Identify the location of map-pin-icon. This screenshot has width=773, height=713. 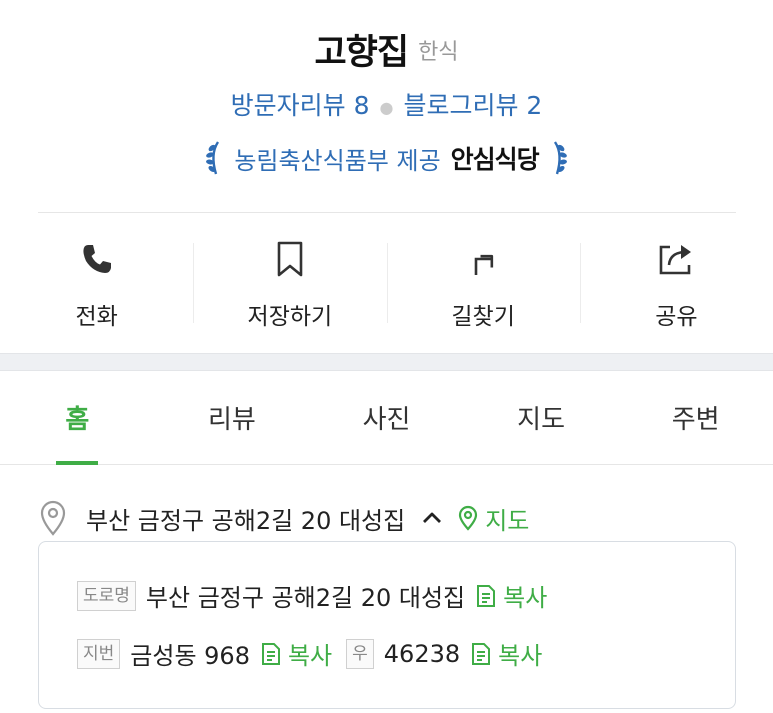
(468, 518).